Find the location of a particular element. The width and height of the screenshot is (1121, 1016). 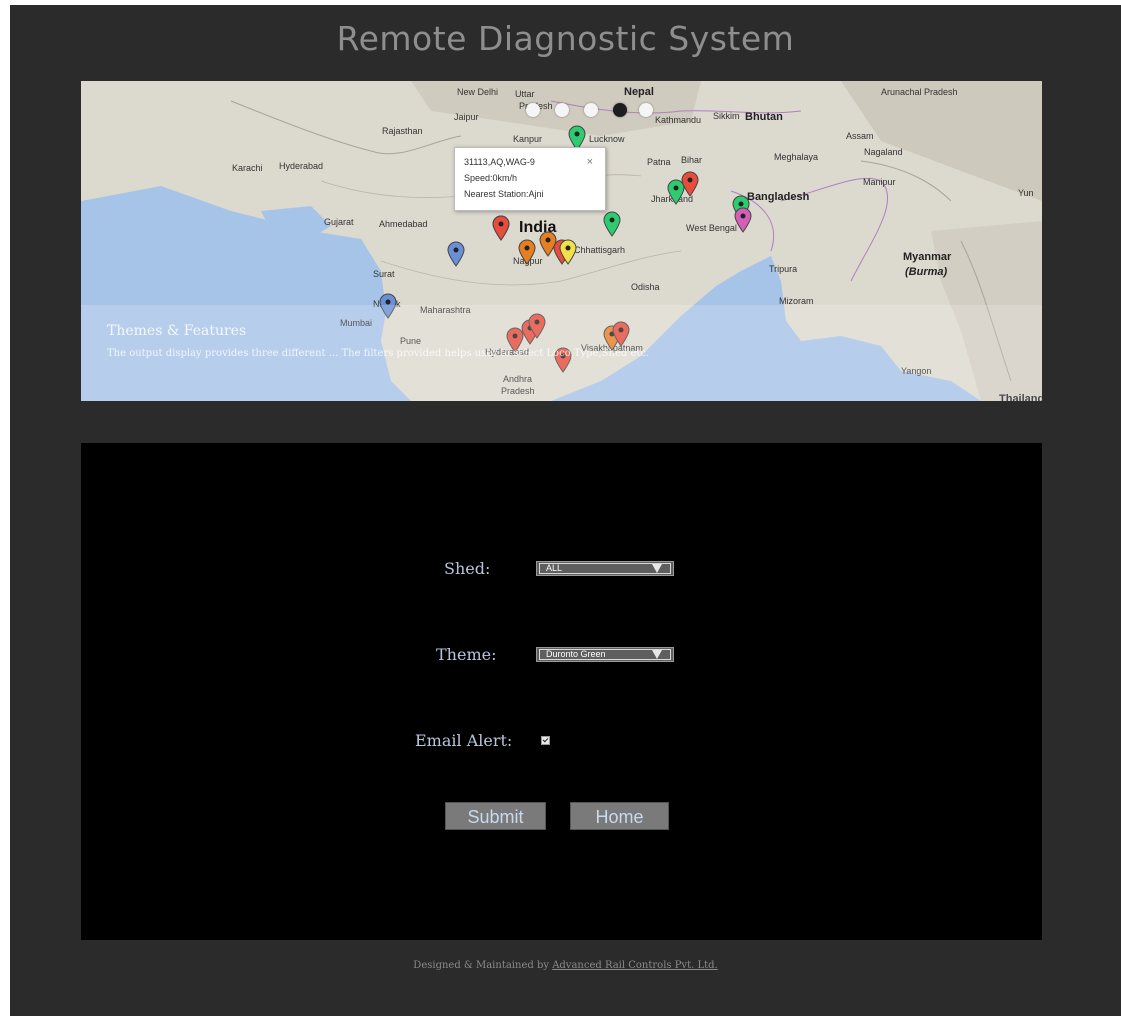

map-label: Surat is located at coordinates (384, 274).